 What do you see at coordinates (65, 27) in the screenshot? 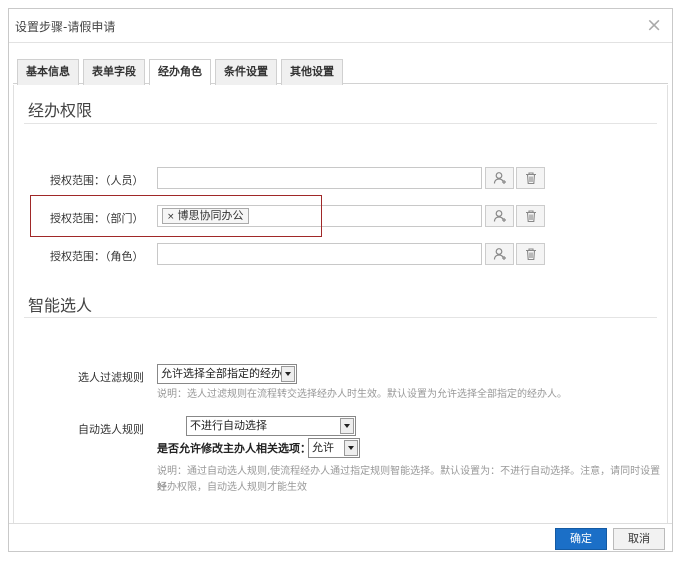
I see `dialog-title: 设置步骤-请假申请` at bounding box center [65, 27].